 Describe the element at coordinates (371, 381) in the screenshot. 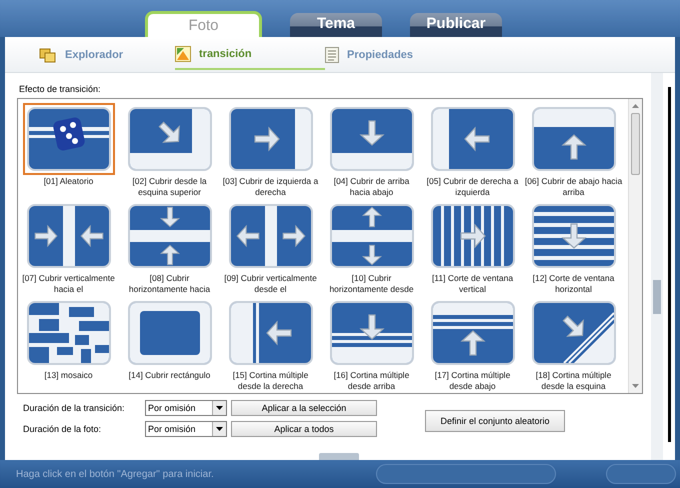

I see `effect-label: [16] Cortina múltiple desde arriba` at that location.